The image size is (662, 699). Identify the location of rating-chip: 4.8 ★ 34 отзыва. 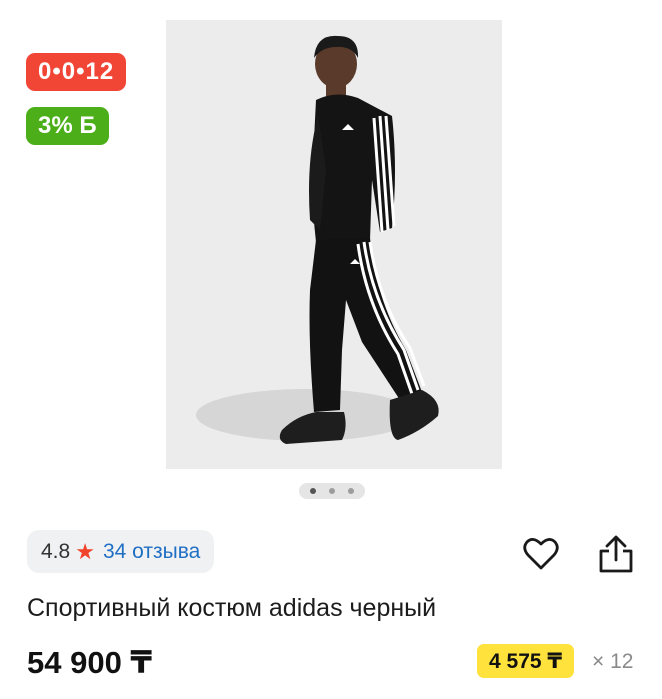
(121, 551).